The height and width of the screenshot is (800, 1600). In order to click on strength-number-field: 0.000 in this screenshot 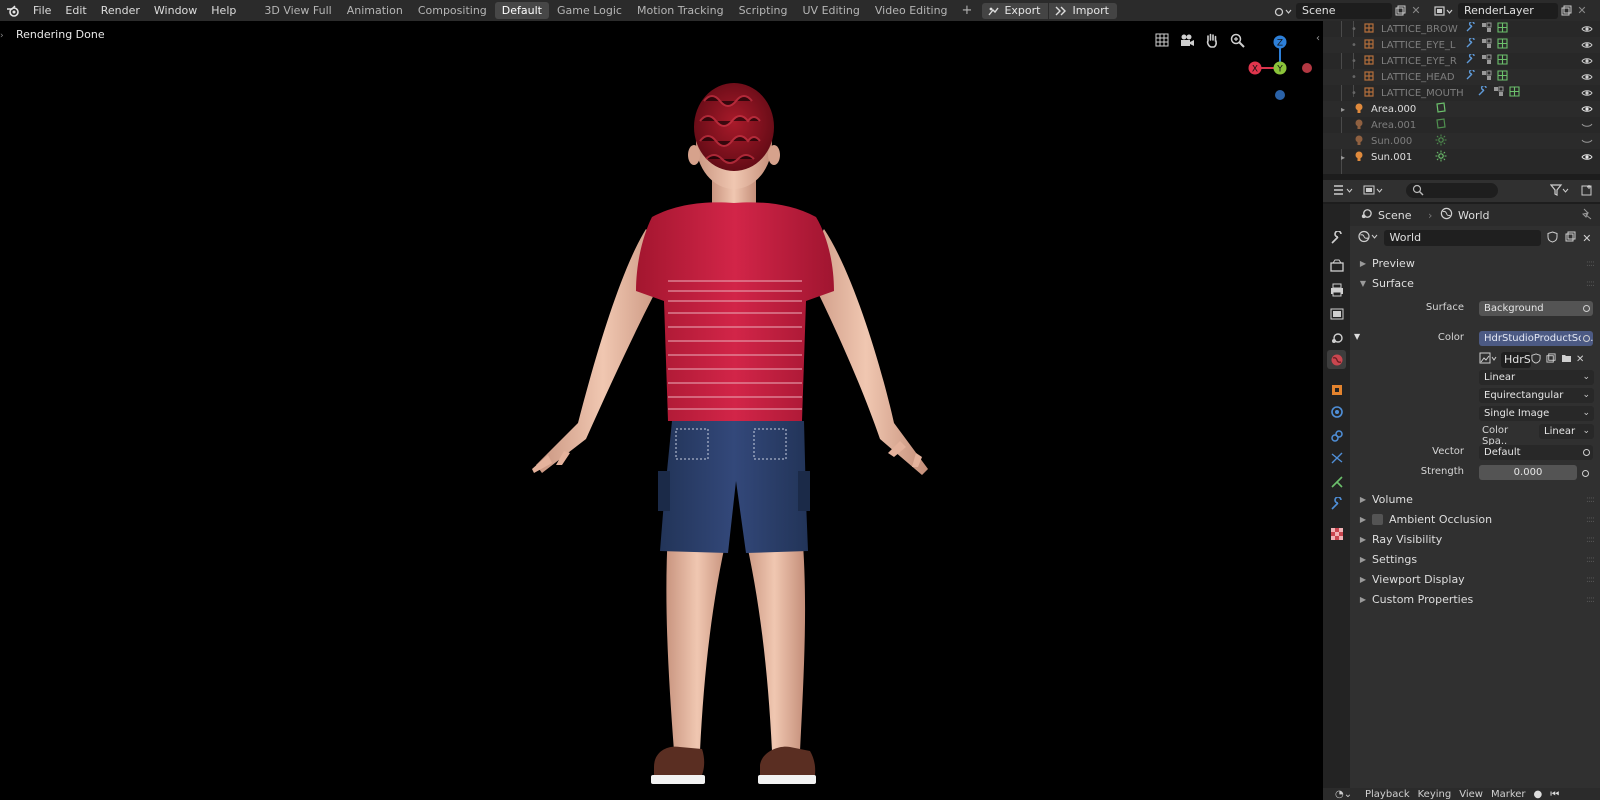, I will do `click(1528, 472)`.